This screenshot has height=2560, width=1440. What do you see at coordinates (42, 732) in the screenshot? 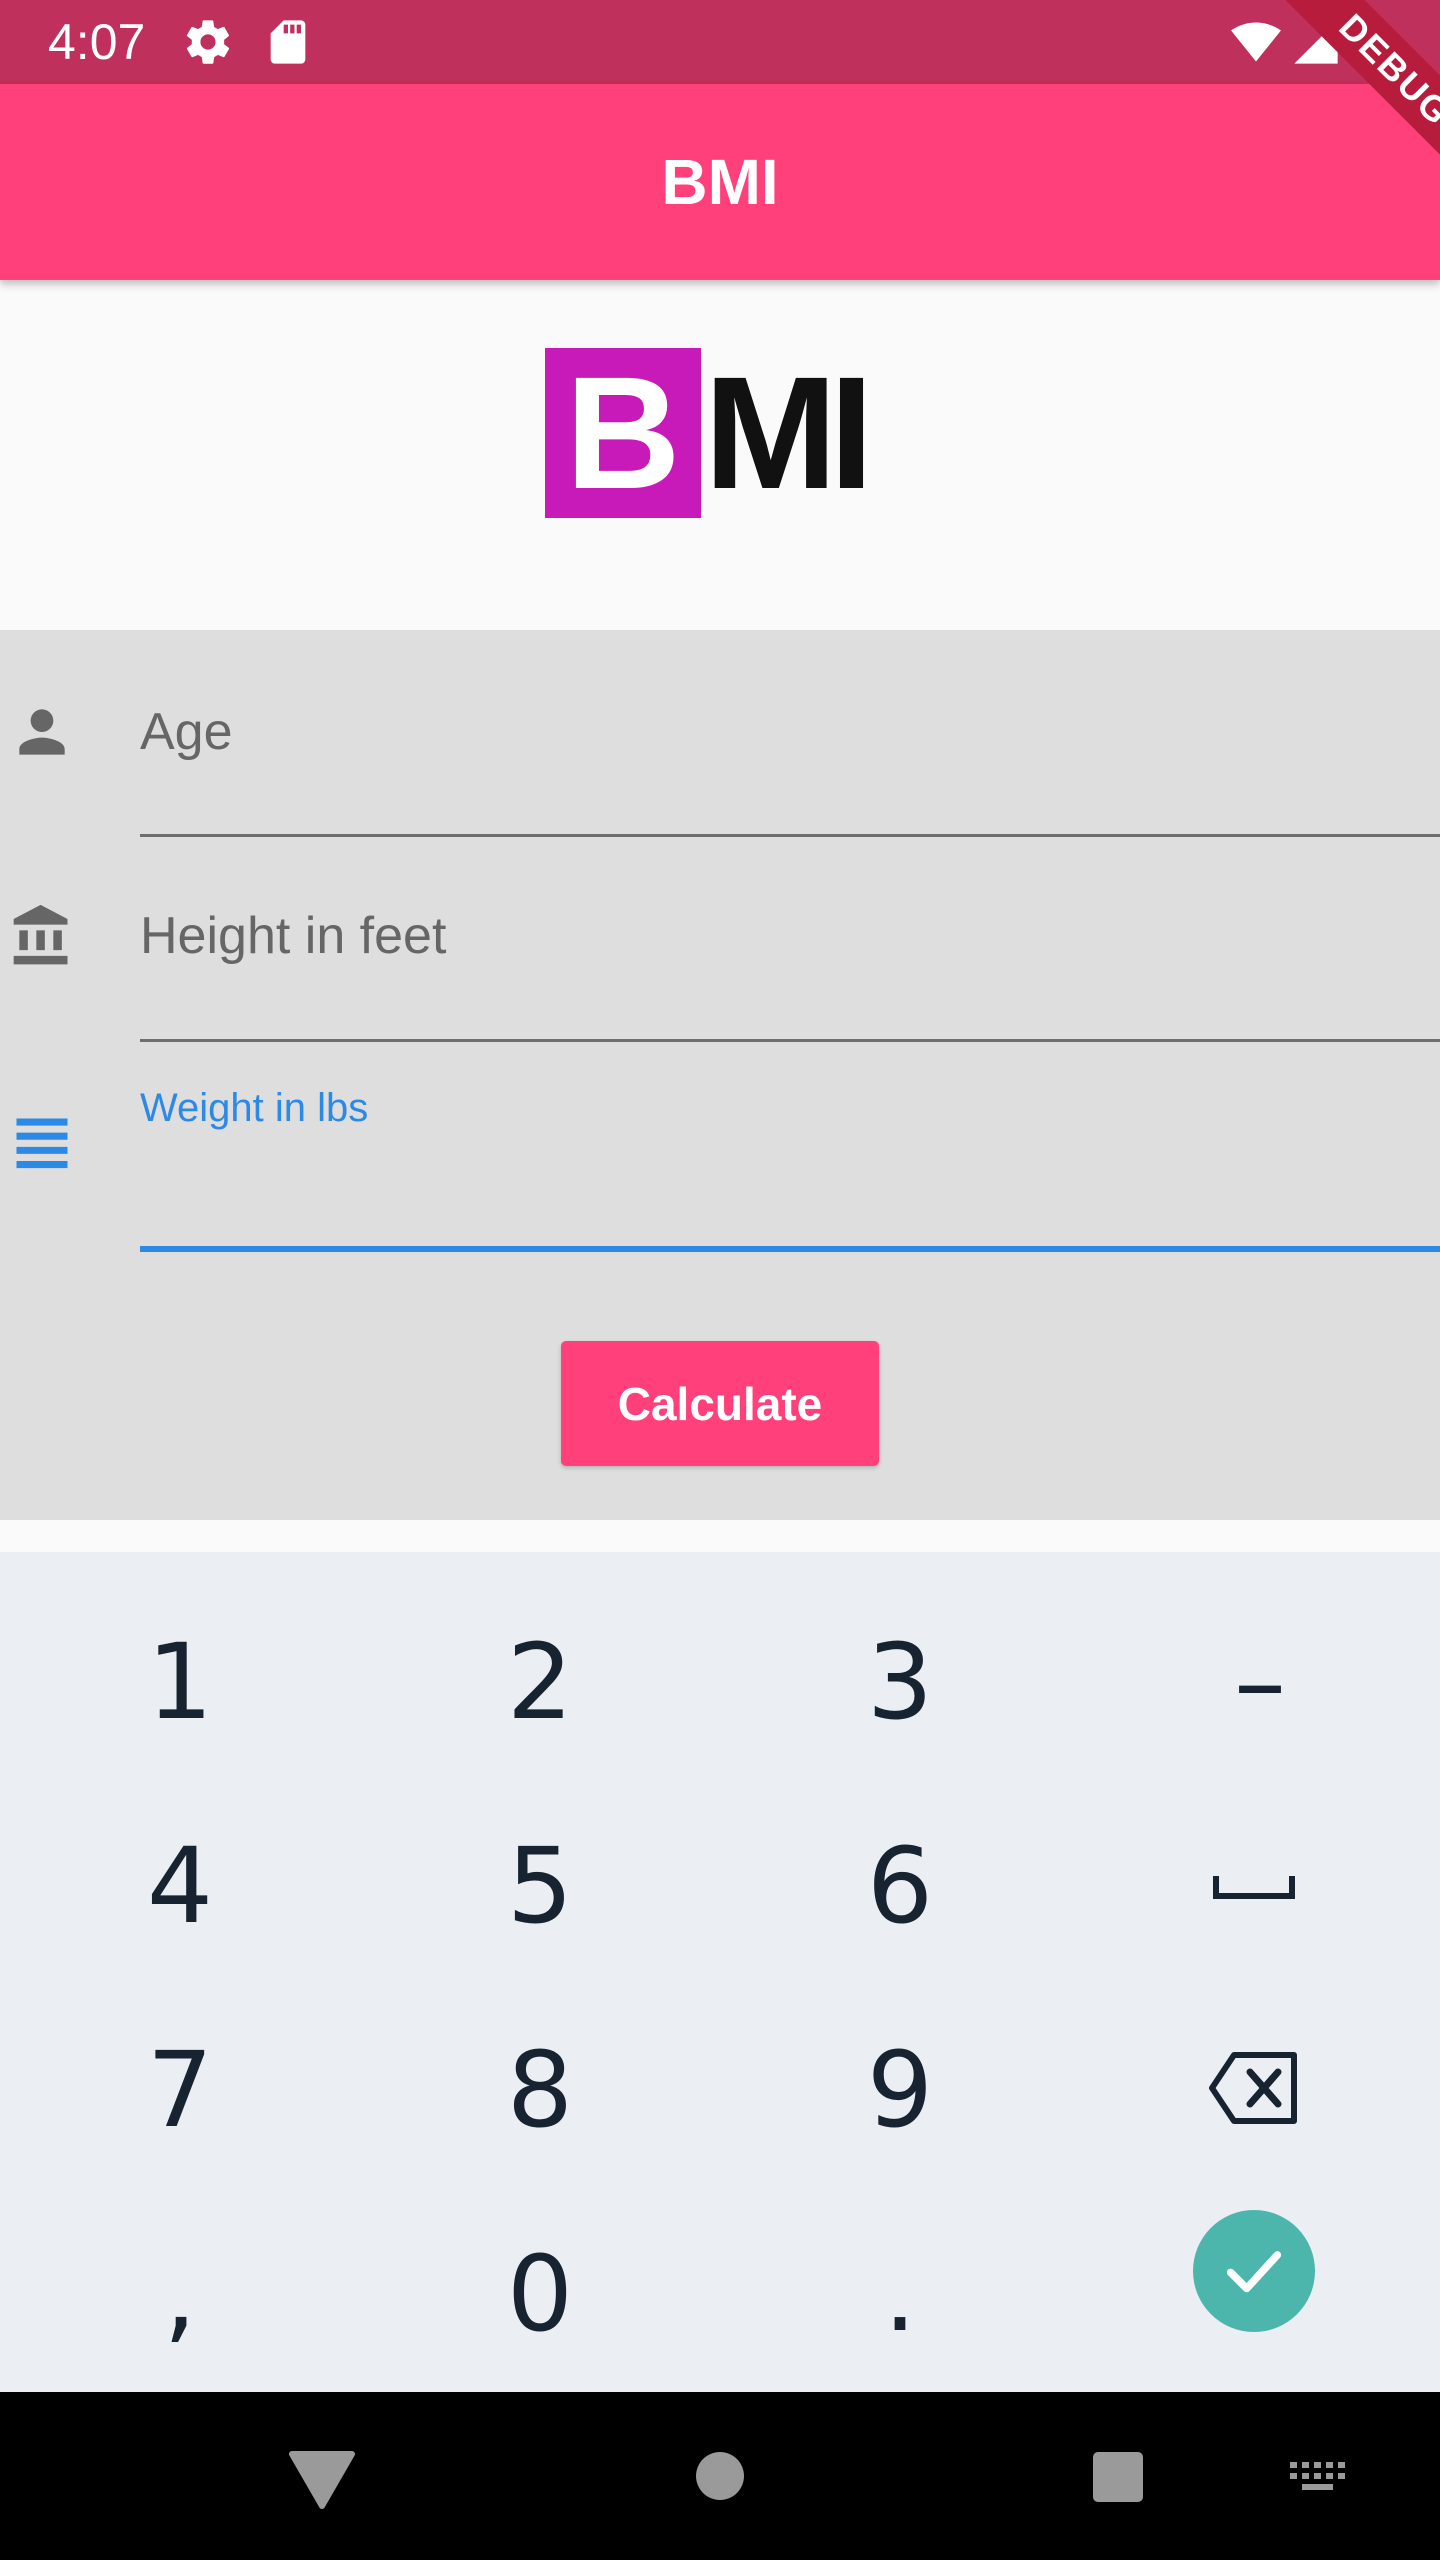
I see `person-icon` at bounding box center [42, 732].